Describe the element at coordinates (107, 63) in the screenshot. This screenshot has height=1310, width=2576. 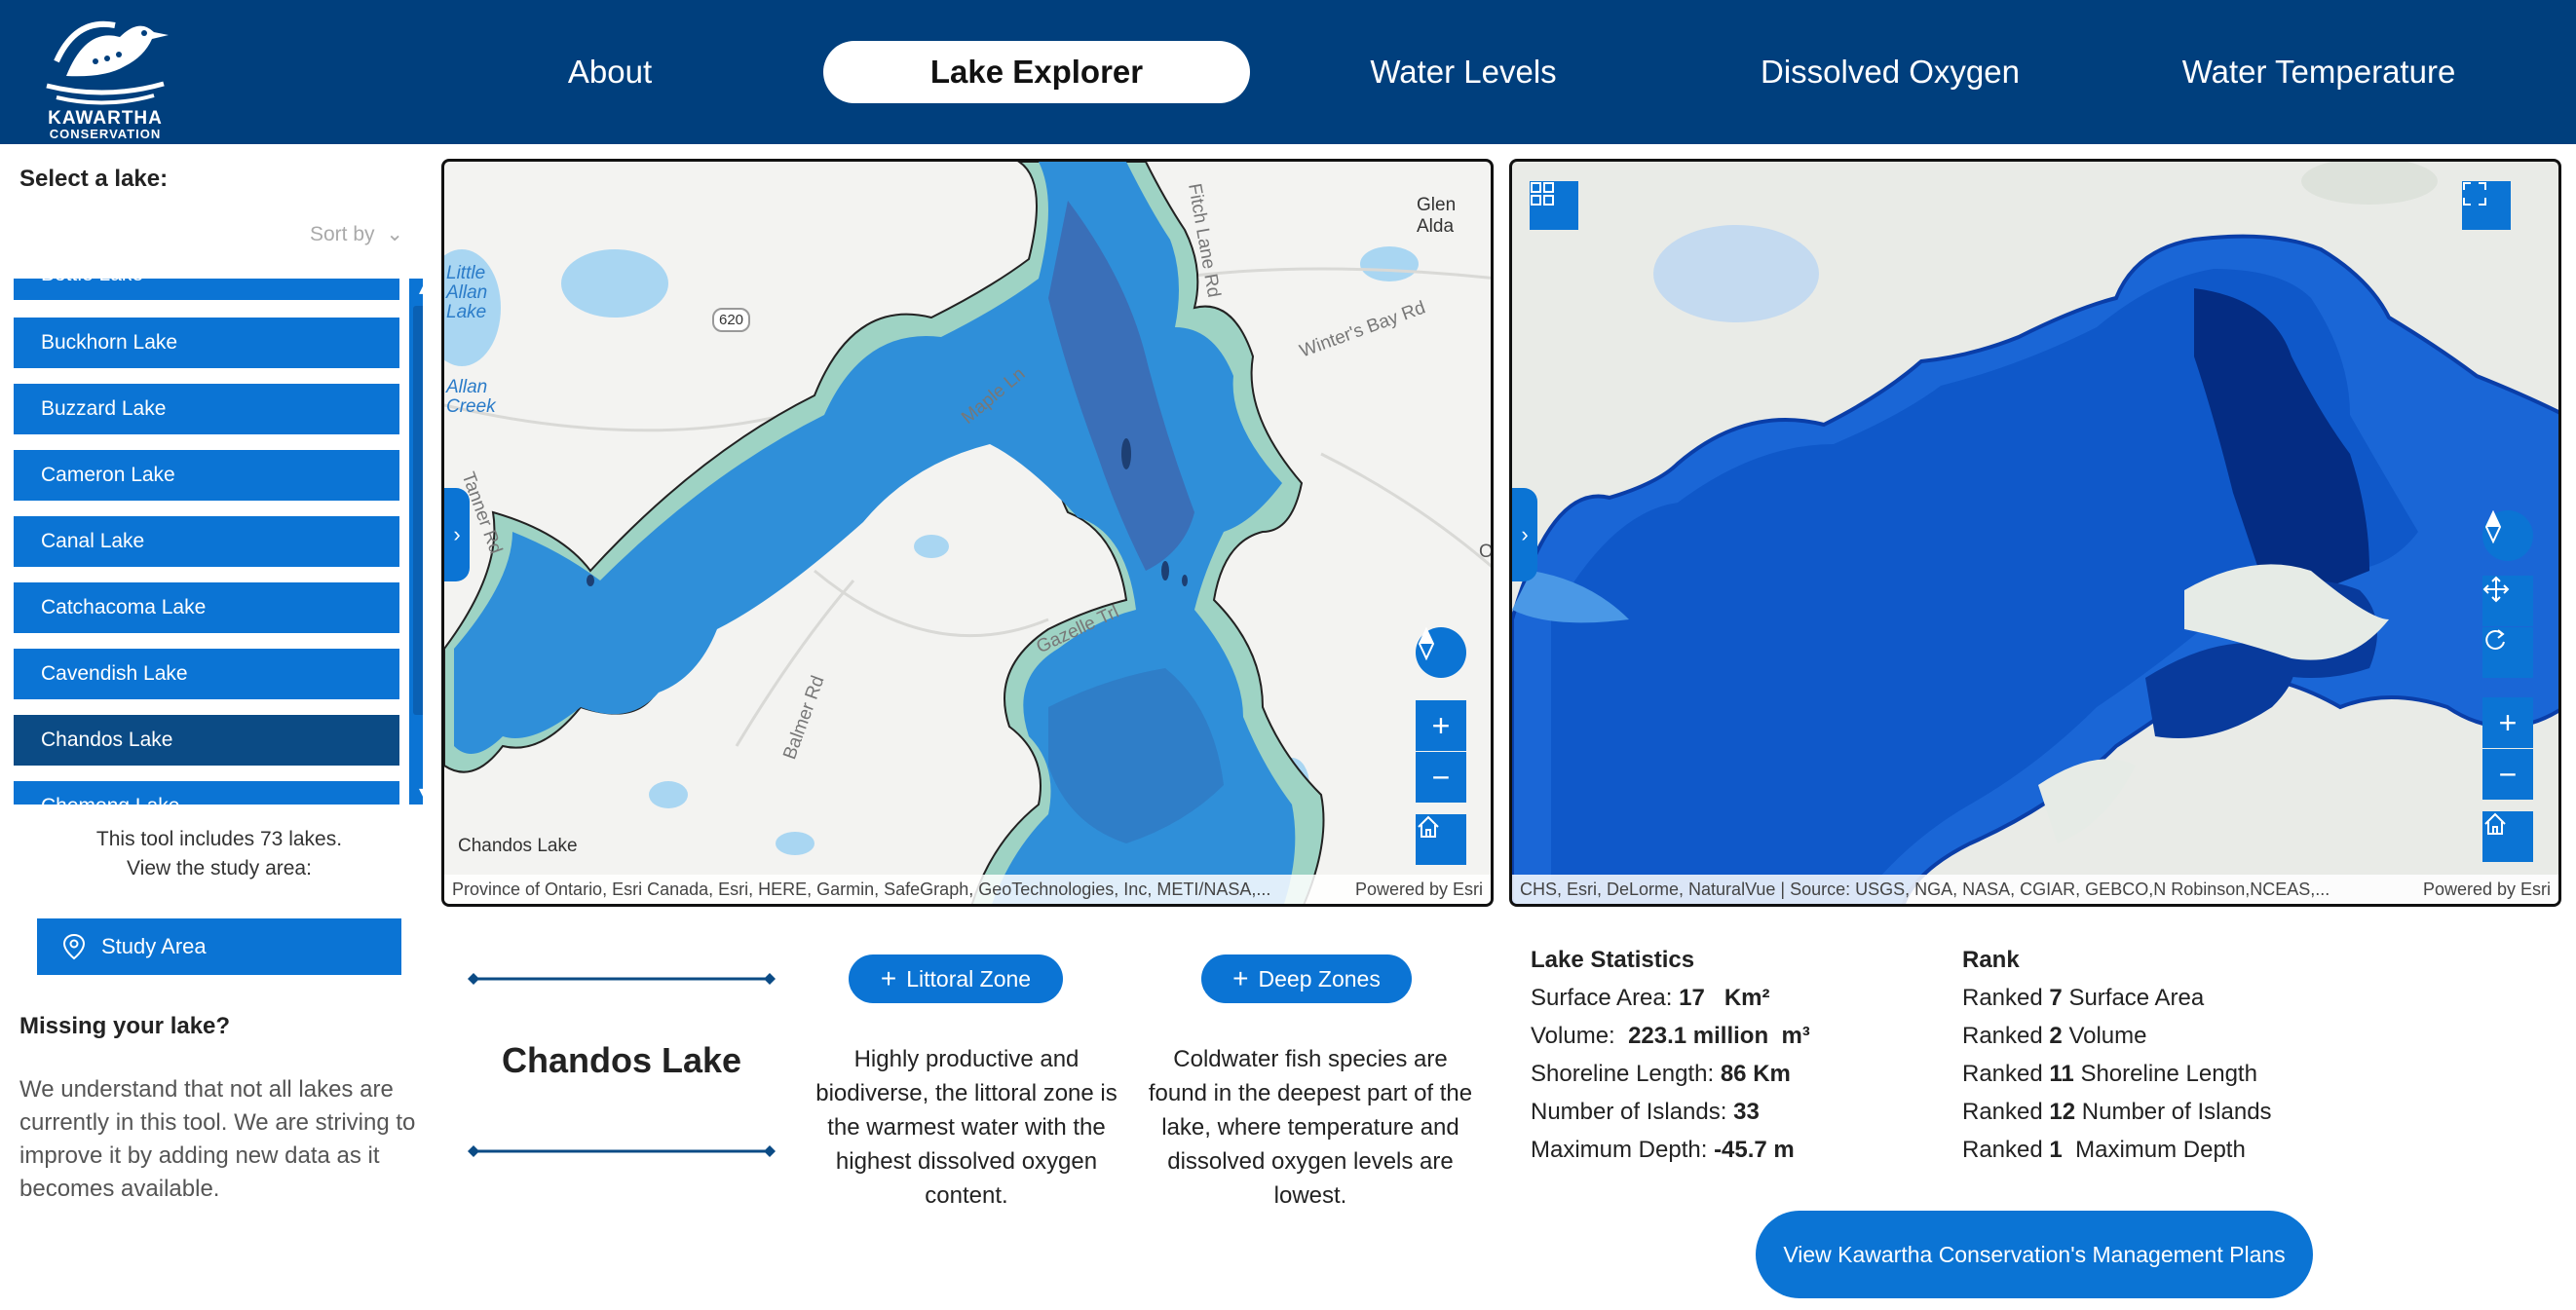
I see `loon-logo-icon` at that location.